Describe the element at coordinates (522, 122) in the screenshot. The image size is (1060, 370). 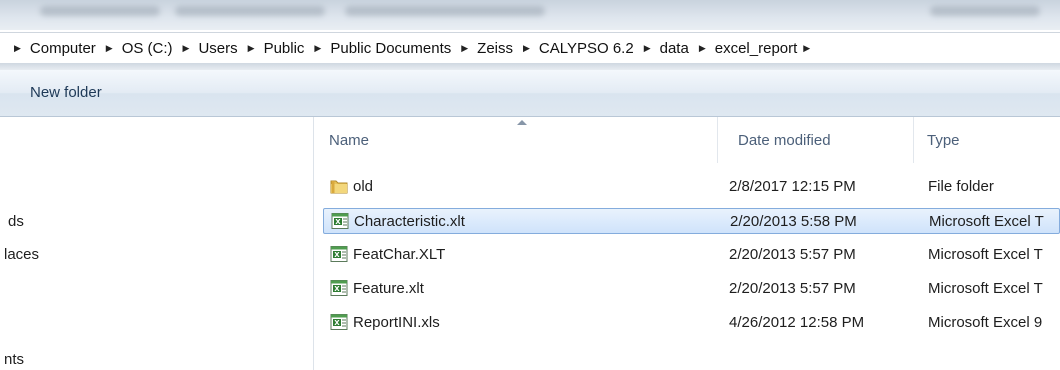
I see `sort-ascending-icon` at that location.